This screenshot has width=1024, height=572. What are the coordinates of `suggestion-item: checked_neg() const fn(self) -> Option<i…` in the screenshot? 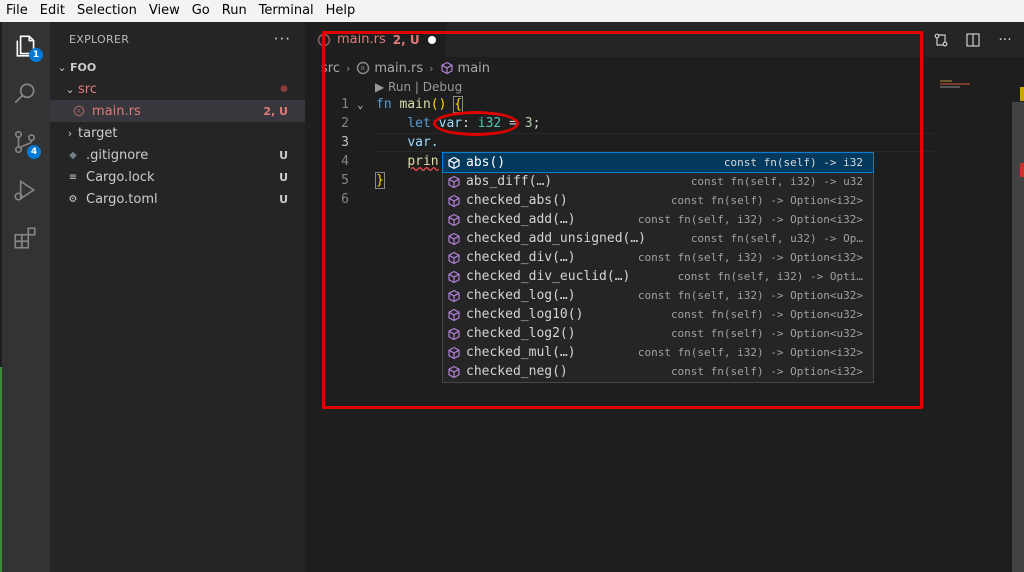 It's located at (658, 371).